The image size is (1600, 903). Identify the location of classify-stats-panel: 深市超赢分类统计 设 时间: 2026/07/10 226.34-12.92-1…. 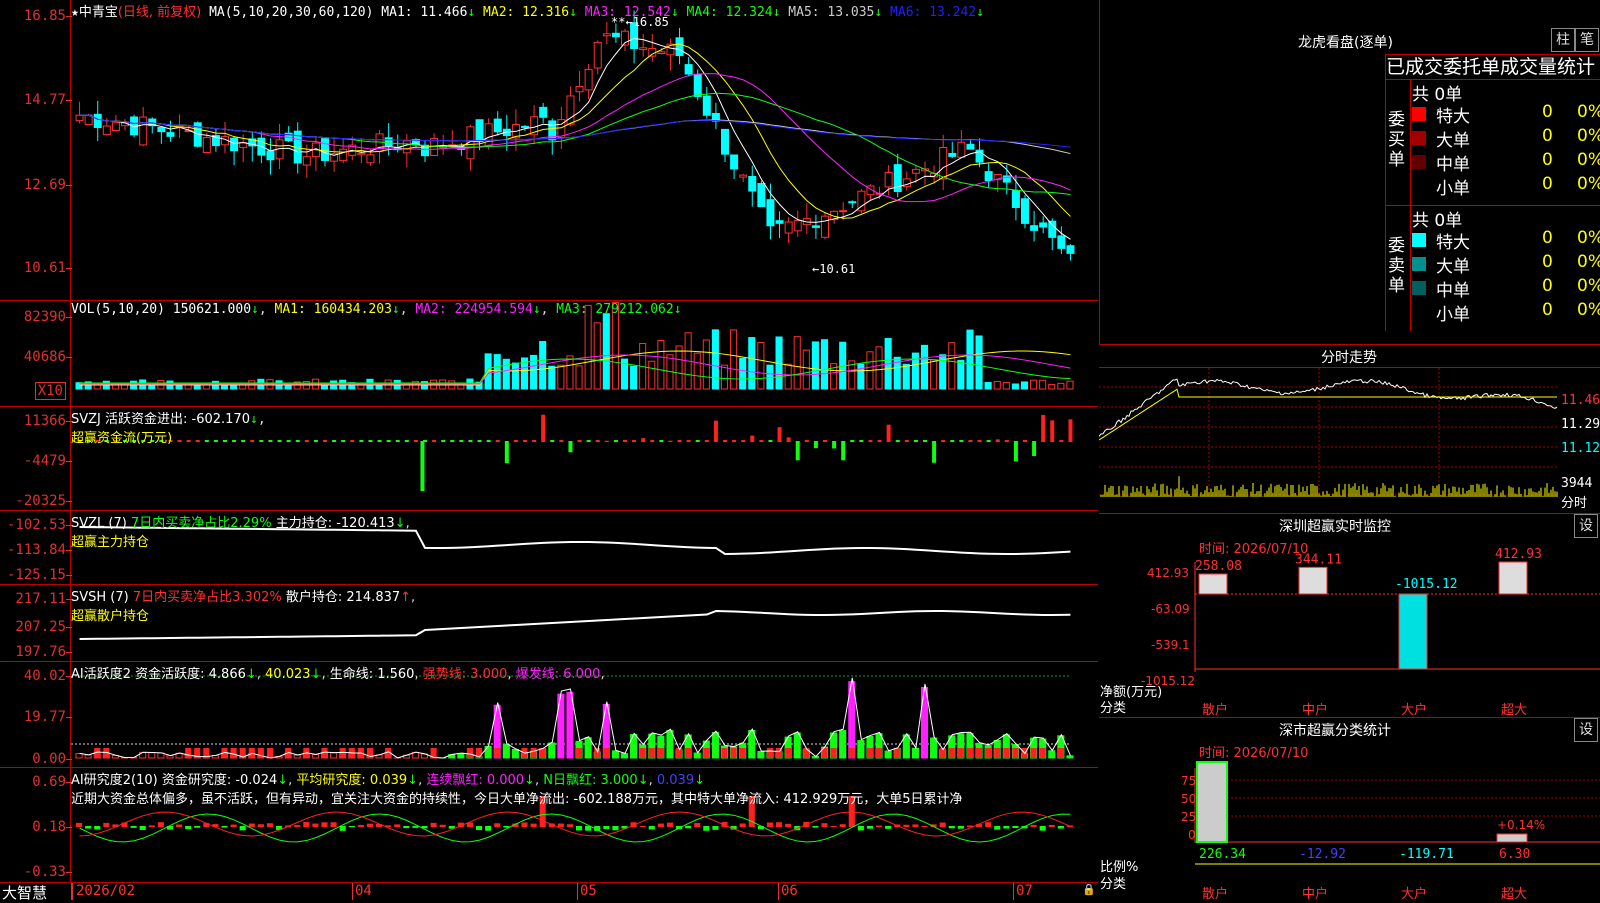
(1349, 809).